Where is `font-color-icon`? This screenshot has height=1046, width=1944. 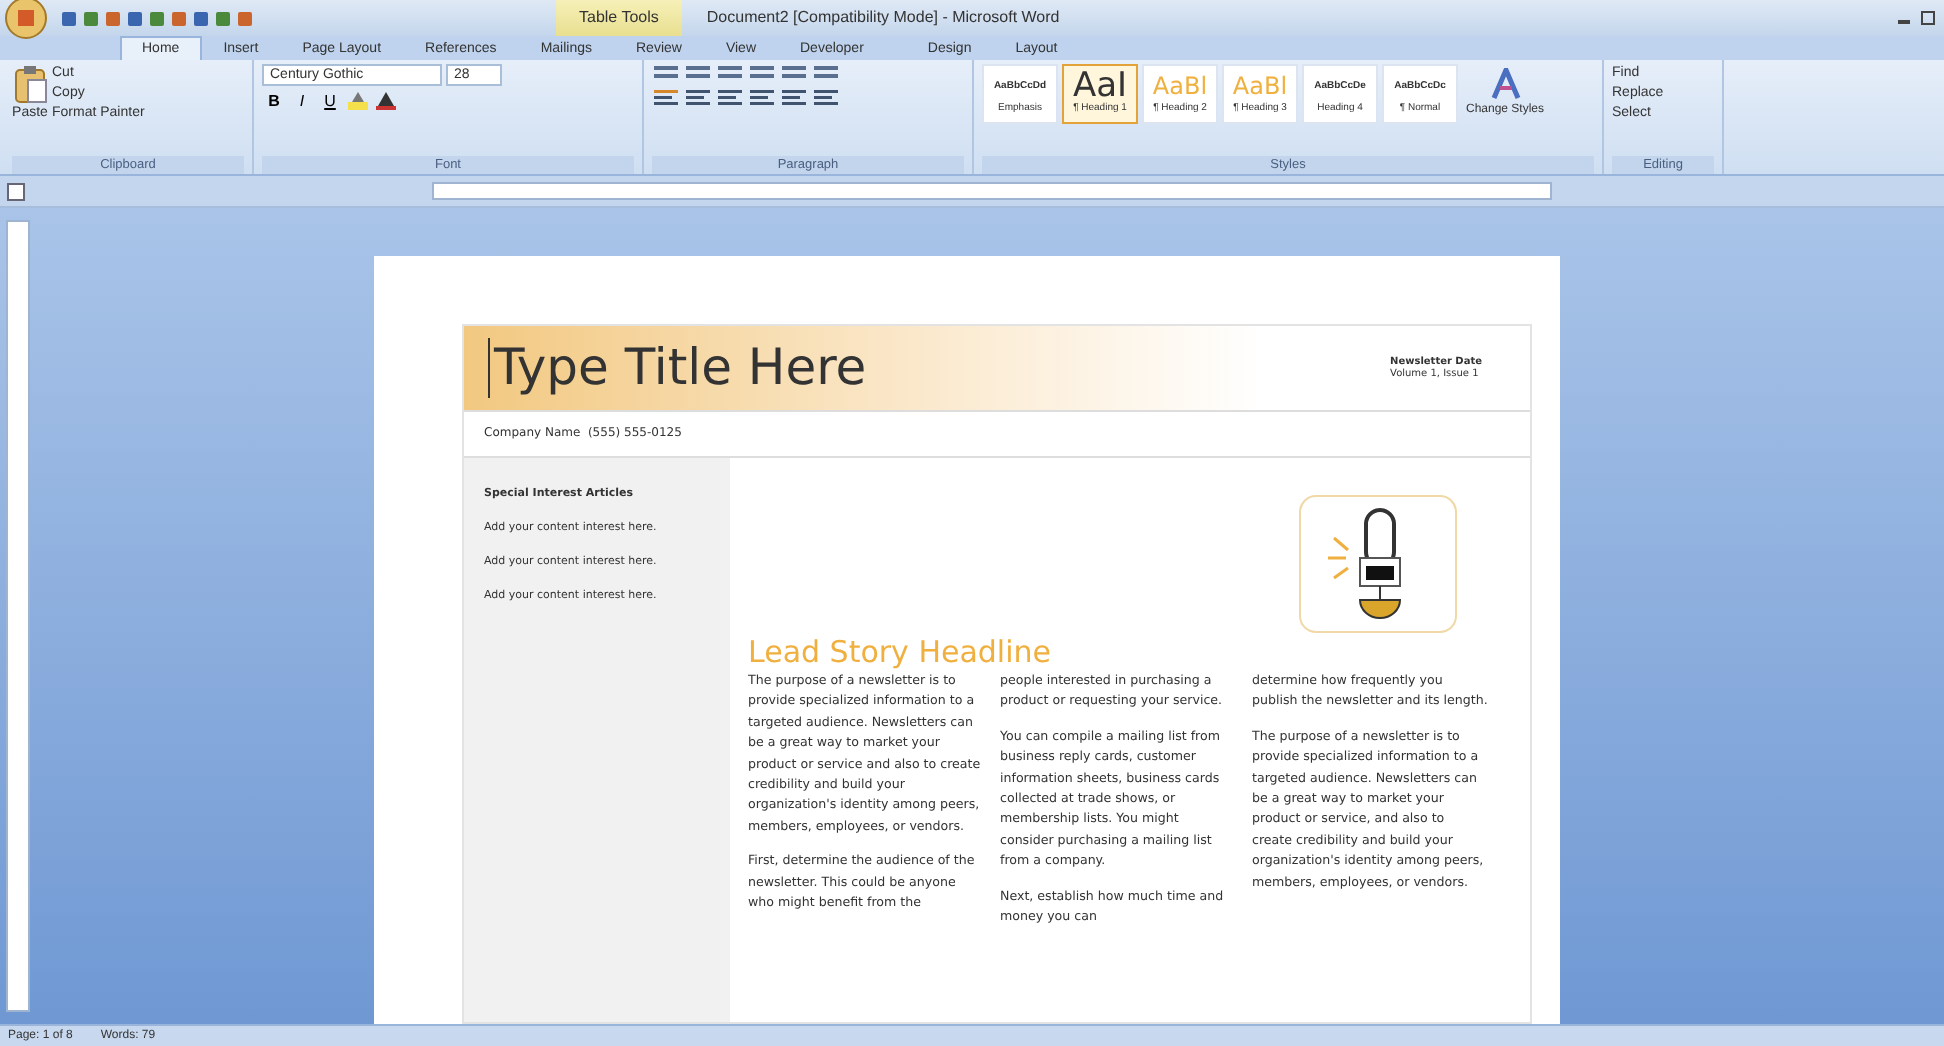 font-color-icon is located at coordinates (386, 100).